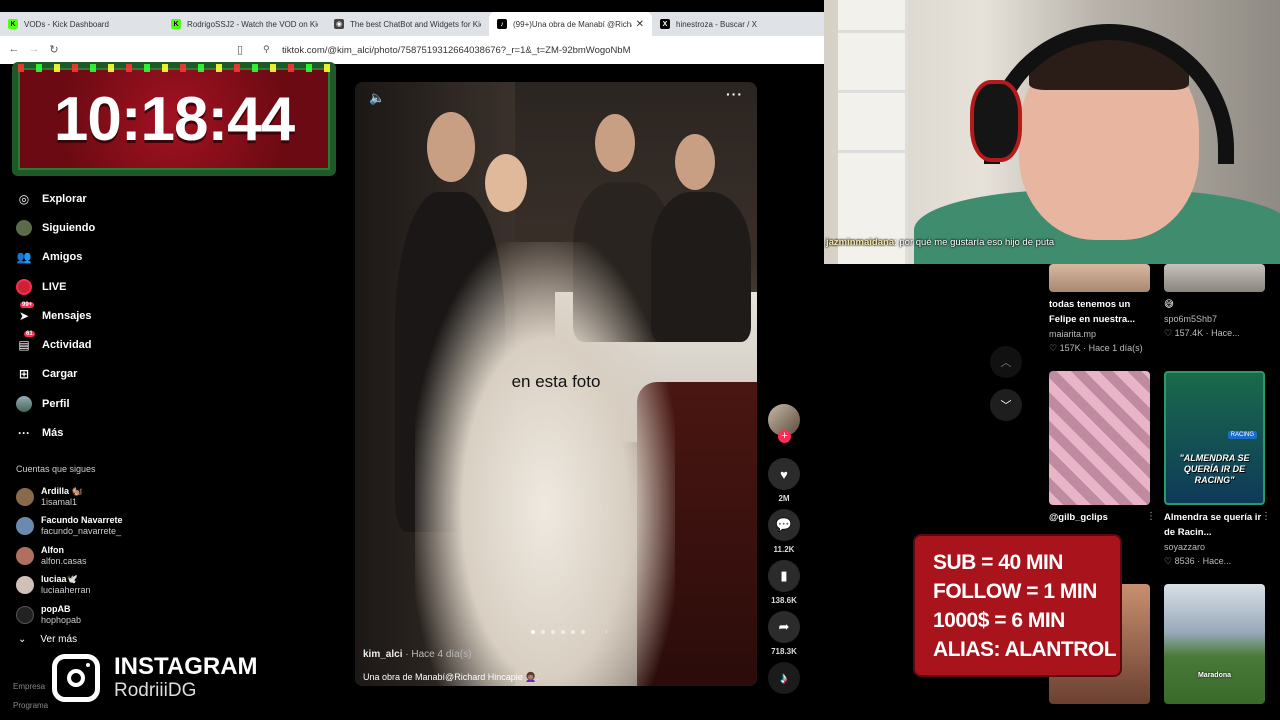 Image resolution: width=1280 pixels, height=720 pixels. I want to click on tab-chatbot: ◉ The best ChatBot and Widgets for Kick, so click(407, 24).